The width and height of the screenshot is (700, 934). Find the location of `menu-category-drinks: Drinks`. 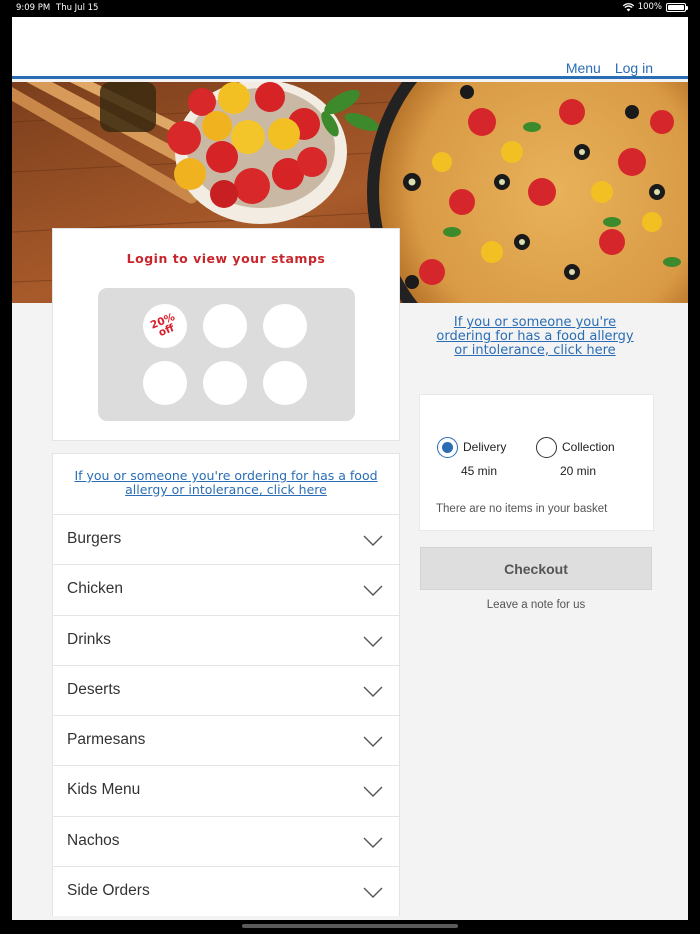

menu-category-drinks: Drinks is located at coordinates (226, 639).